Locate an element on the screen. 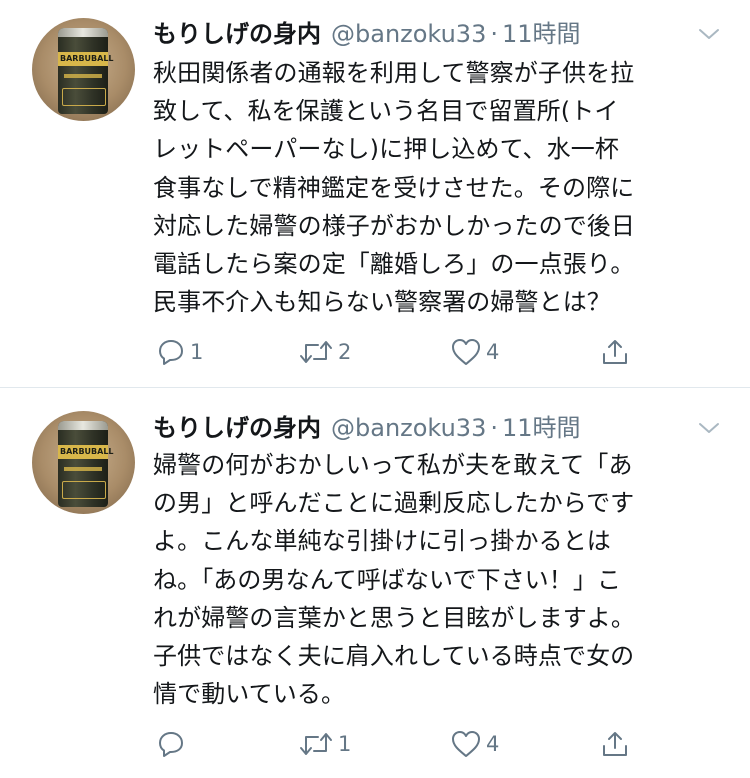 The width and height of the screenshot is (750, 778). tweet-actions: 1 4 is located at coordinates (390, 744).